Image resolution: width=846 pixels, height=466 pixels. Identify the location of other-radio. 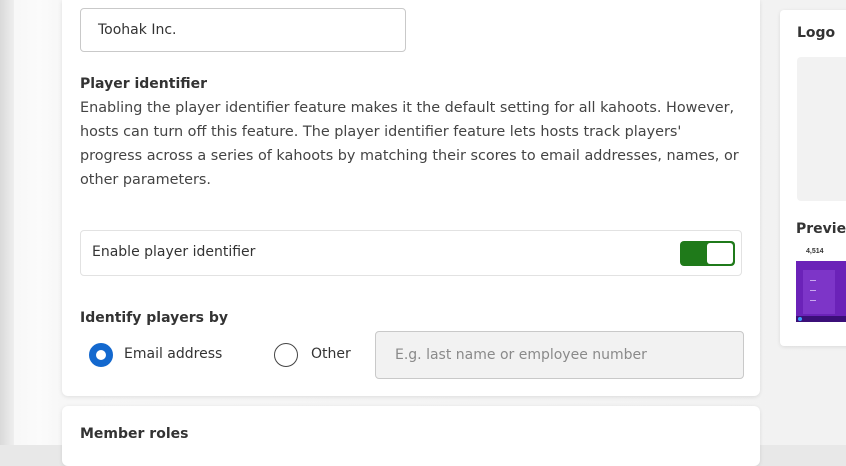
(286, 355).